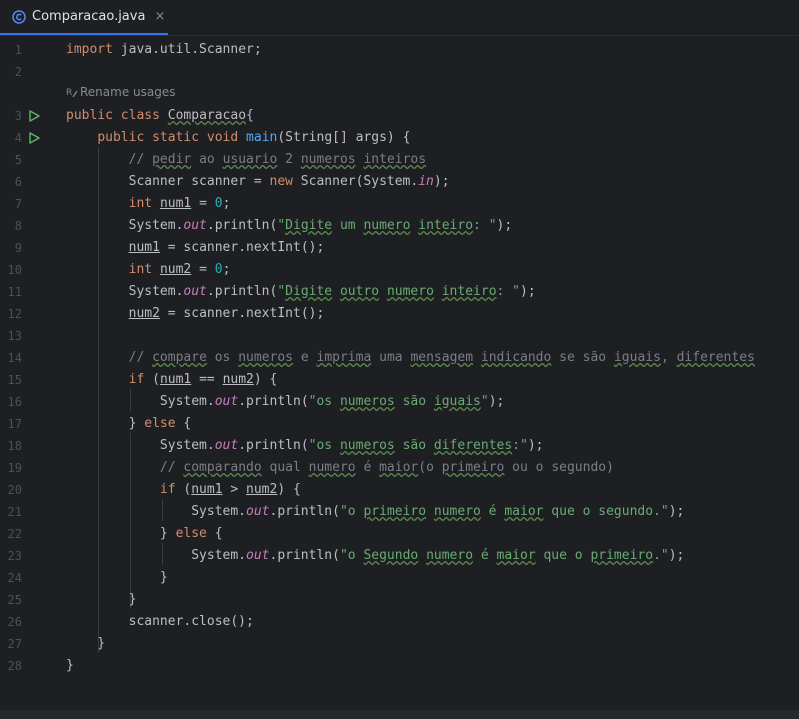 This screenshot has width=799, height=719. What do you see at coordinates (399, 270) in the screenshot?
I see `code-line: 10 int num2 = 0;` at bounding box center [399, 270].